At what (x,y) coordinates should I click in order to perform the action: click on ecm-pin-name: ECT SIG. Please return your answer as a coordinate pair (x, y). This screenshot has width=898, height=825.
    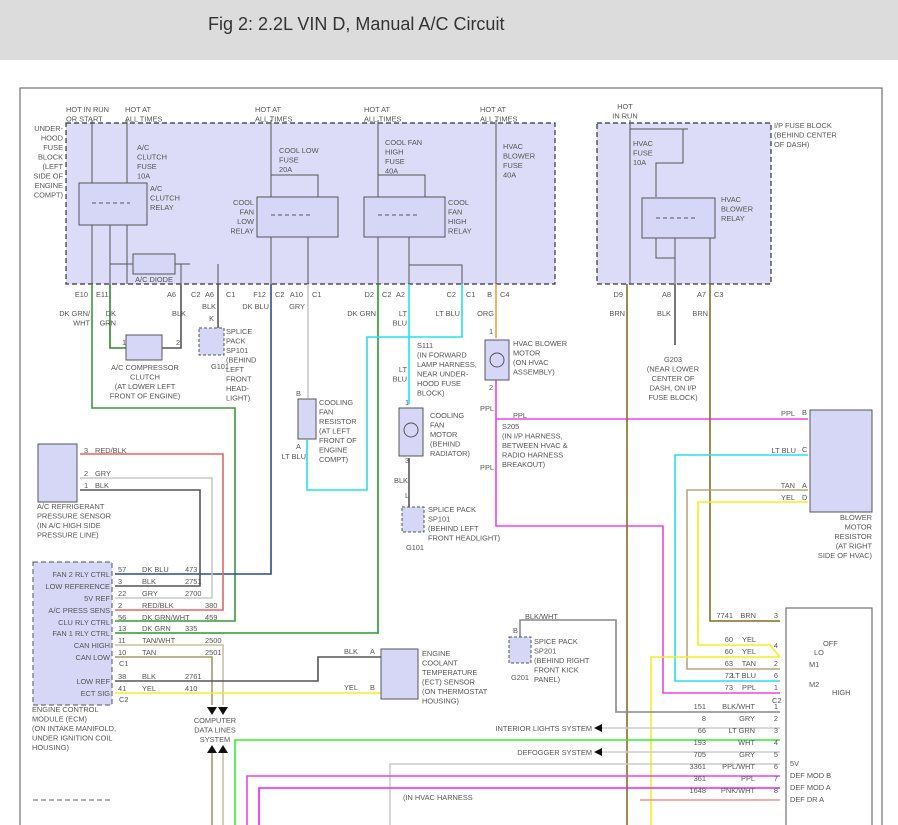
    Looking at the image, I should click on (96, 693).